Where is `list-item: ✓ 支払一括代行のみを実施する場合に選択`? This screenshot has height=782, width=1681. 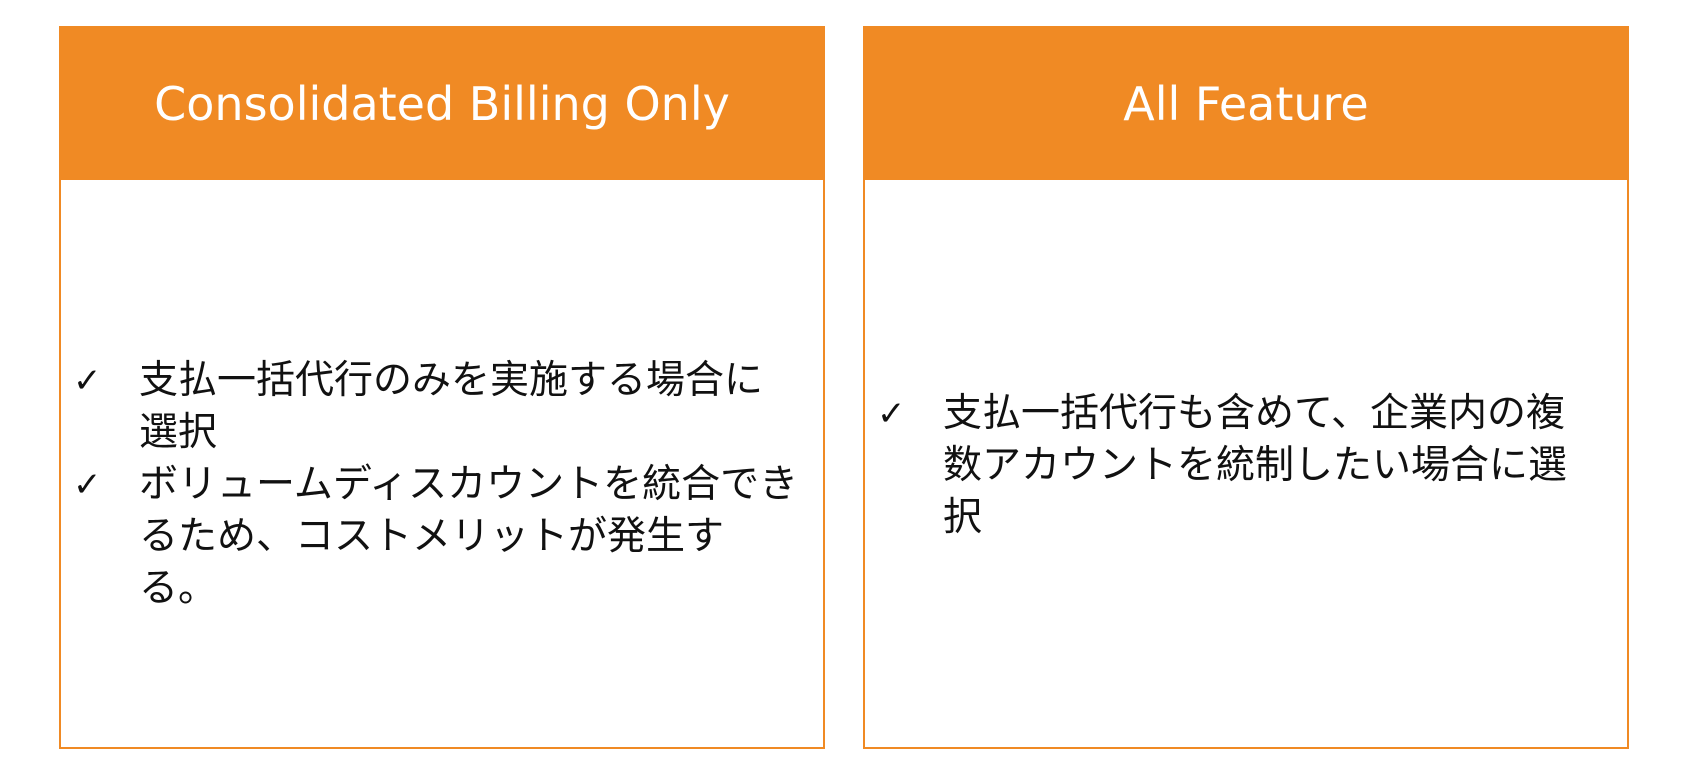
list-item: ✓ 支払一括代行のみを実施する場合に選択 is located at coordinates (434, 407).